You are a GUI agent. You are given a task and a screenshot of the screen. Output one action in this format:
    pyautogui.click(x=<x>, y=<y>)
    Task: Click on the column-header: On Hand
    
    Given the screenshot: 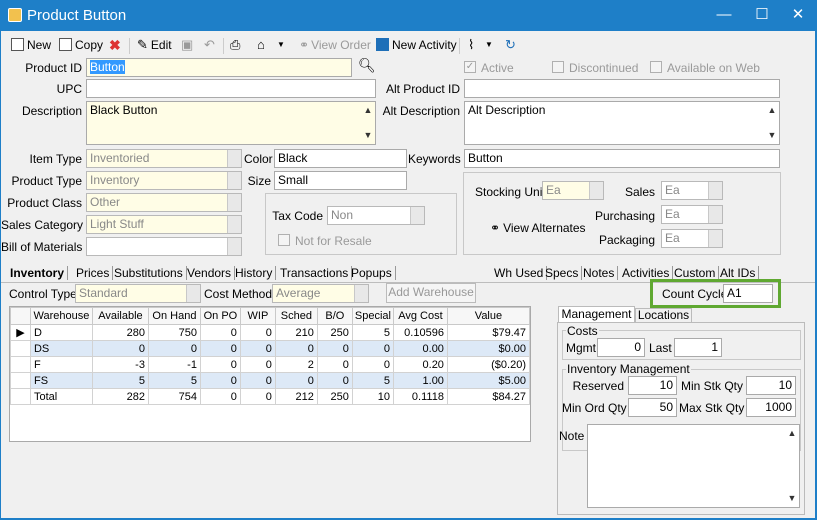 What is the action you would take?
    pyautogui.click(x=174, y=316)
    